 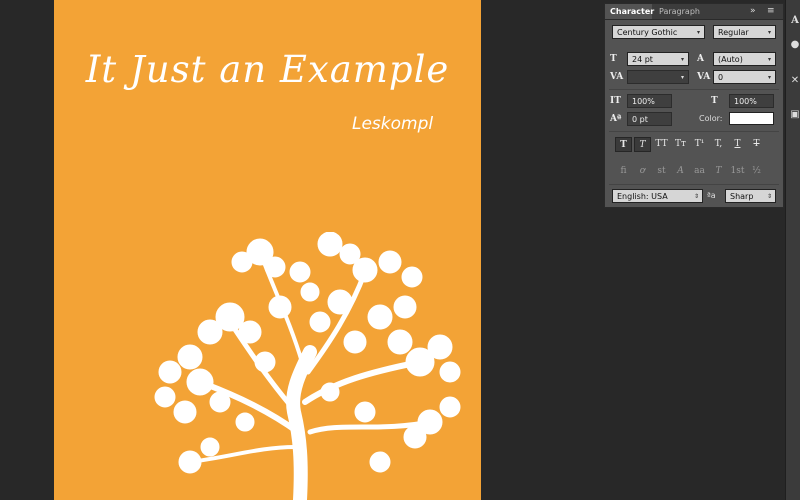 I want to click on font-style-value: Regular, so click(x=733, y=32).